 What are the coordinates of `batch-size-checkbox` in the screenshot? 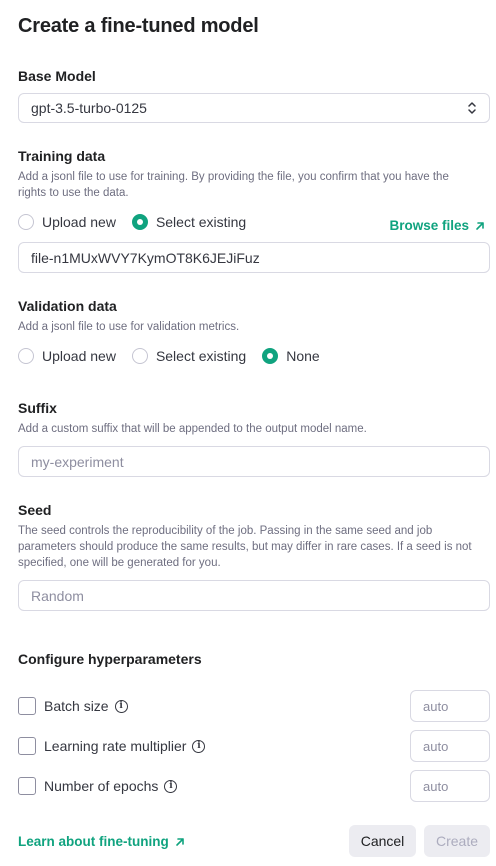 It's located at (27, 706).